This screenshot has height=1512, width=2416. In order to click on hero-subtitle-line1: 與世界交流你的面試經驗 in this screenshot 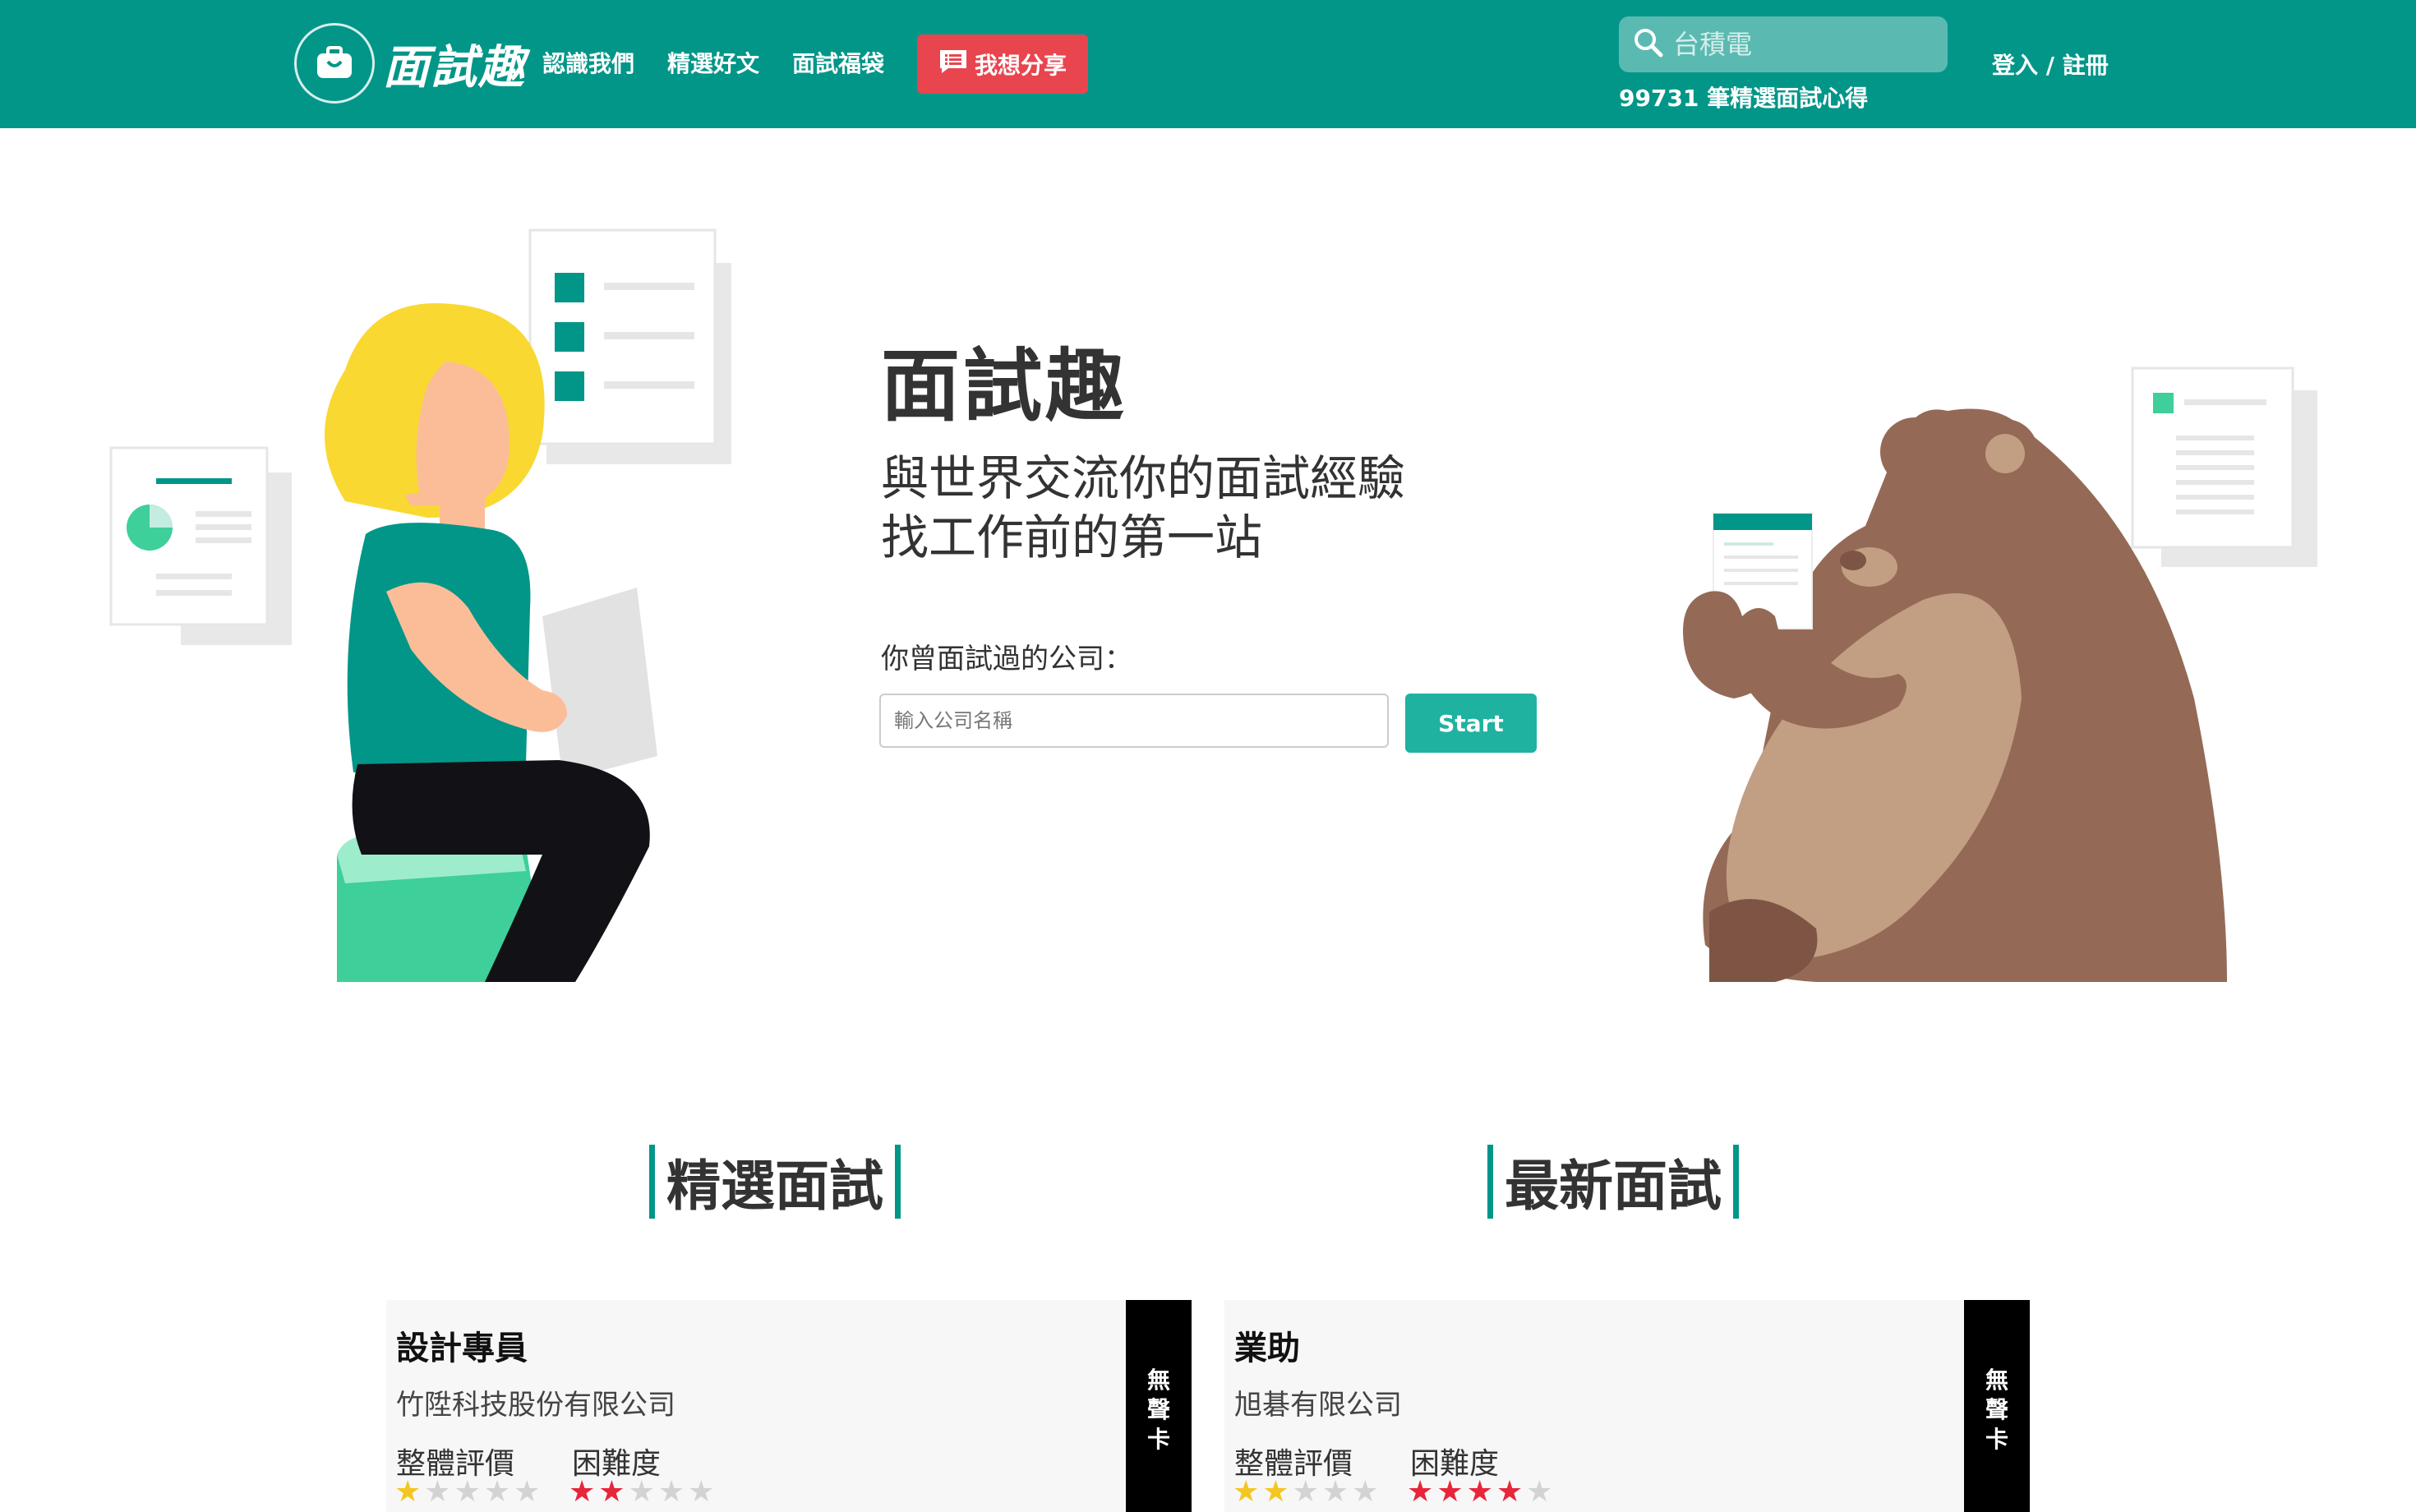, I will do `click(1143, 478)`.